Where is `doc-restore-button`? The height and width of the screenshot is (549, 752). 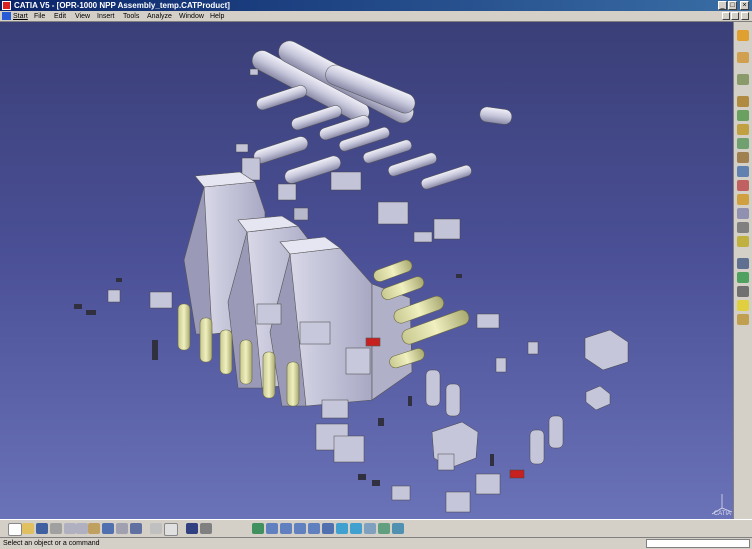 doc-restore-button is located at coordinates (735, 16).